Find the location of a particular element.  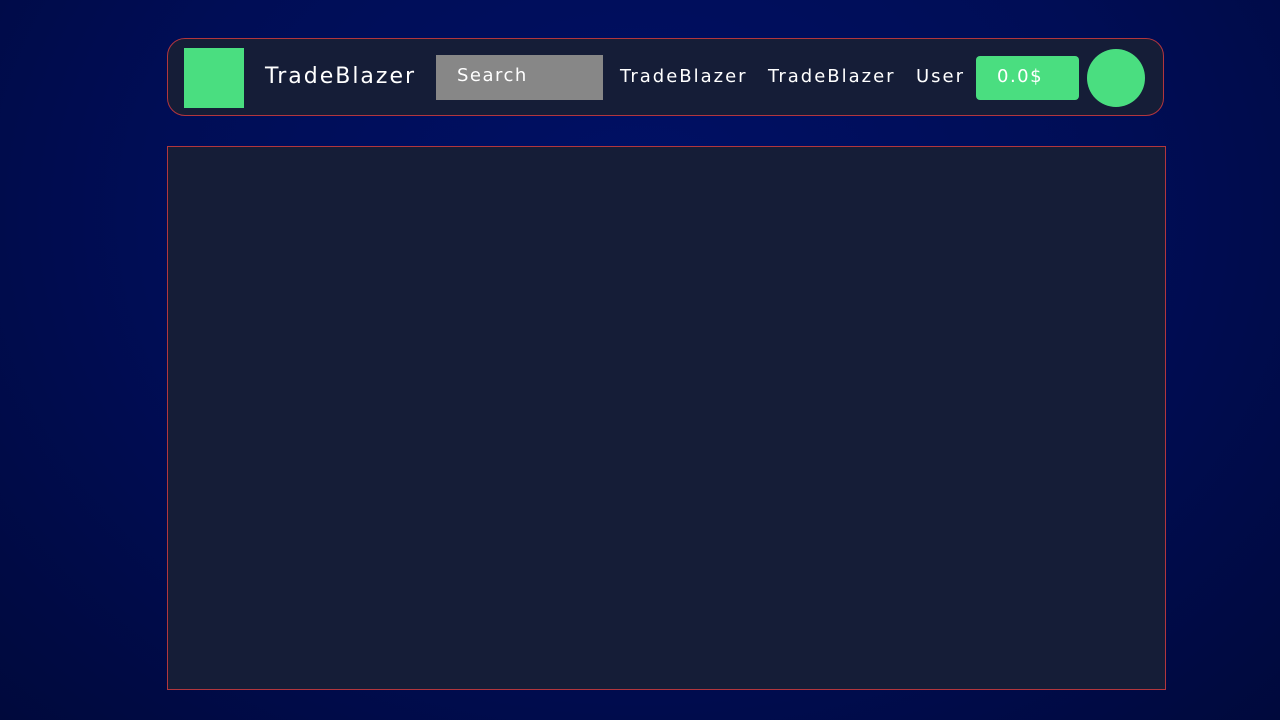

nav-link-user: User is located at coordinates (940, 76).